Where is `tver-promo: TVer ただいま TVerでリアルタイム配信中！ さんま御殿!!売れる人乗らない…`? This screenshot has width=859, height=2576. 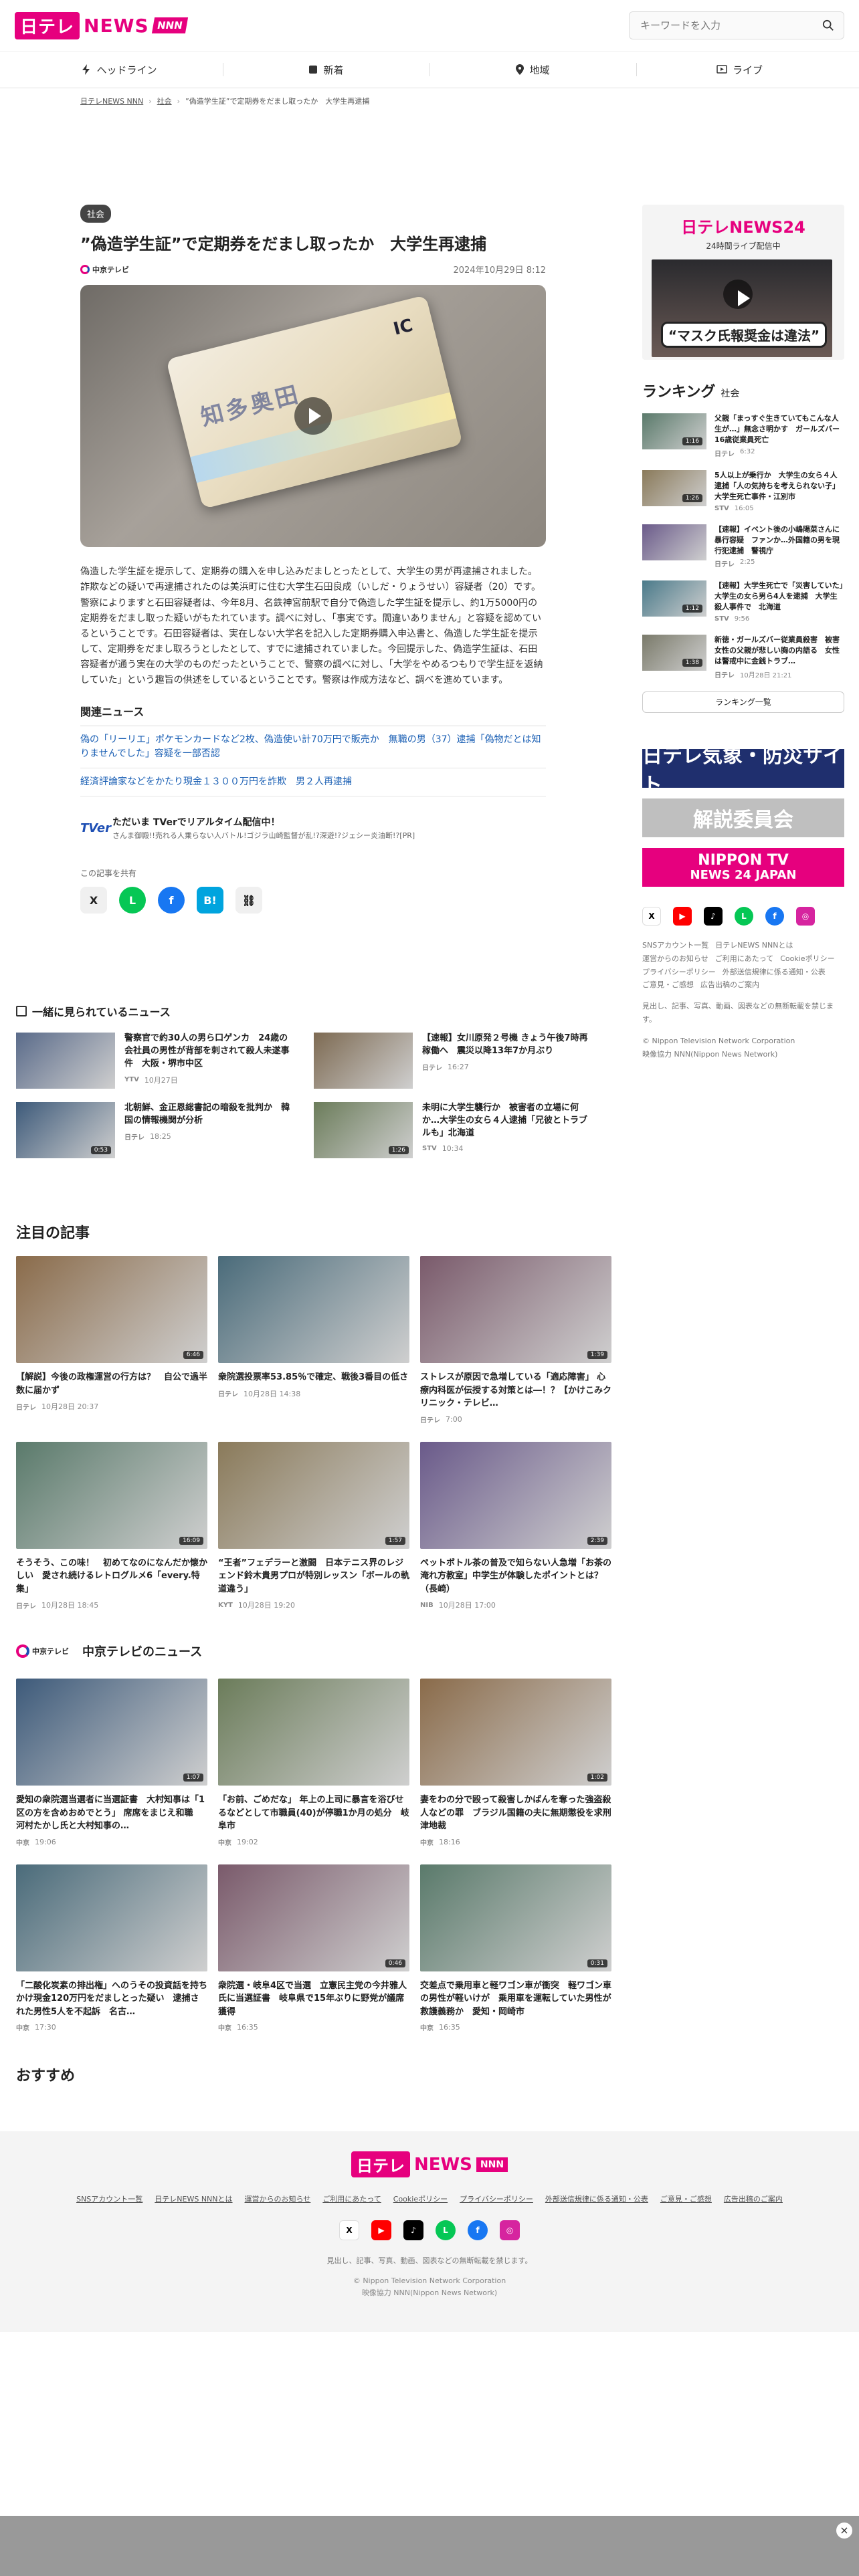
tver-promo: TVer ただいま TVerでリアルタイム配信中！ さんま御殿!!売れる人乗らない… is located at coordinates (313, 828).